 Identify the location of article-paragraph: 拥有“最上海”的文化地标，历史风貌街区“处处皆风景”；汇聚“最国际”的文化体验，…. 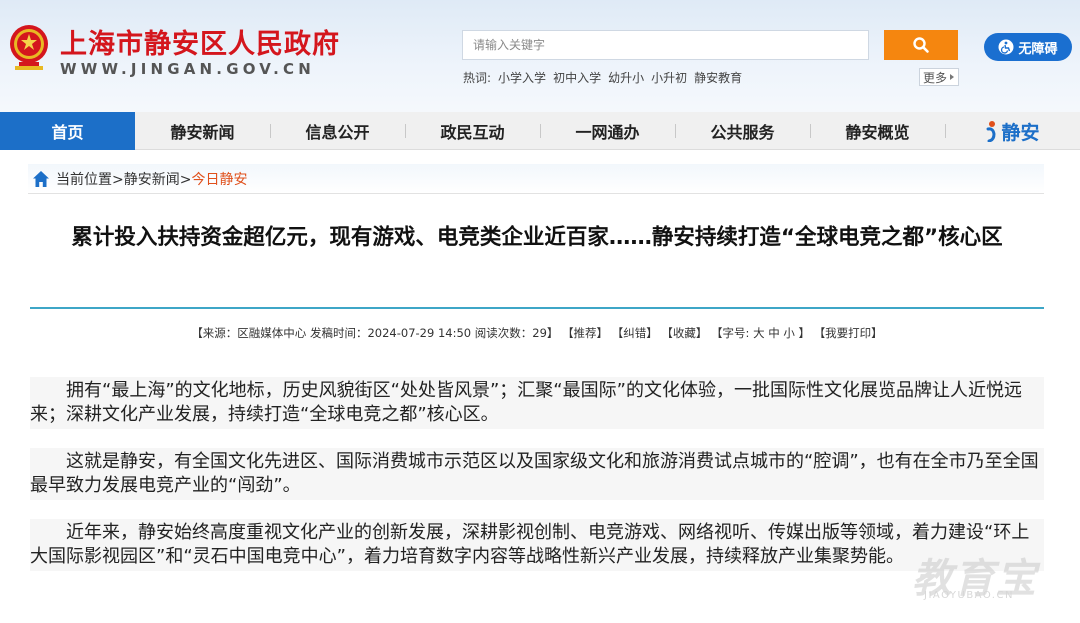
(537, 403).